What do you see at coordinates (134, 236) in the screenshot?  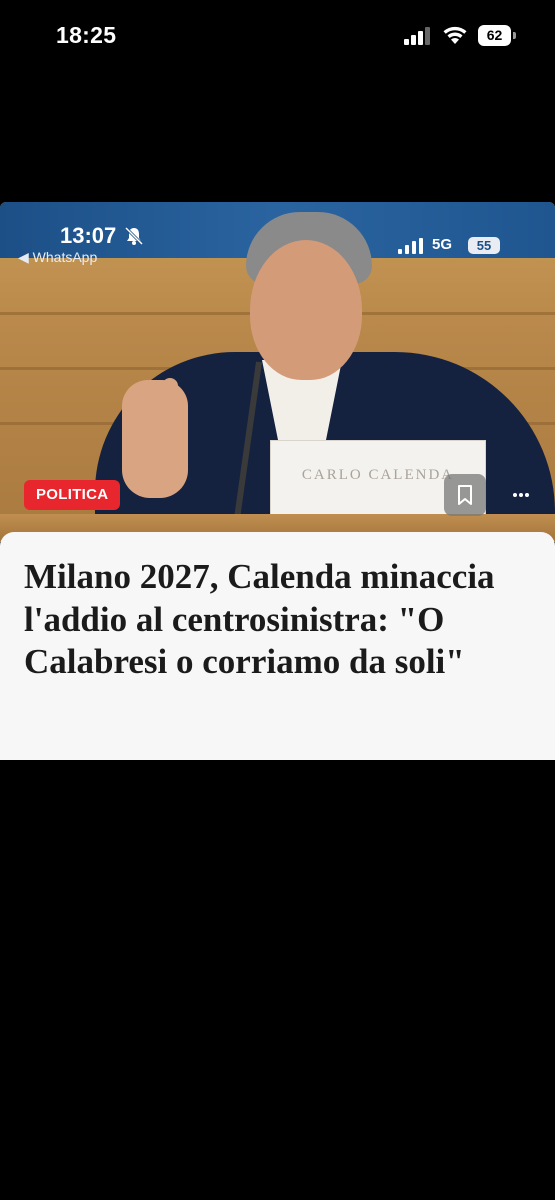 I see `bell-off-icon` at bounding box center [134, 236].